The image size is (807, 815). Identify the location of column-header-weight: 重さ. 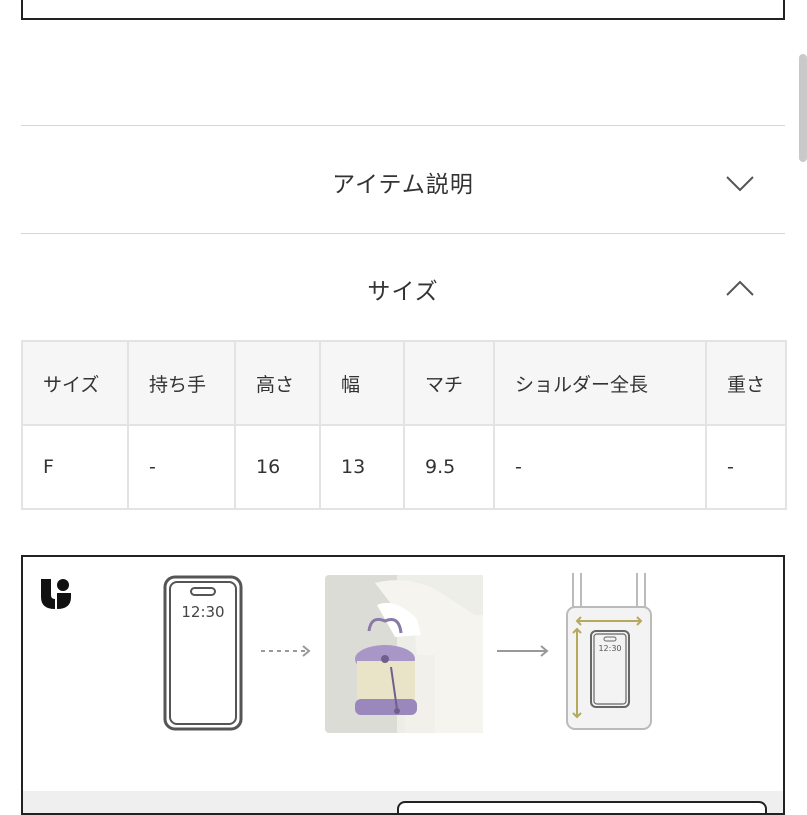
(746, 383).